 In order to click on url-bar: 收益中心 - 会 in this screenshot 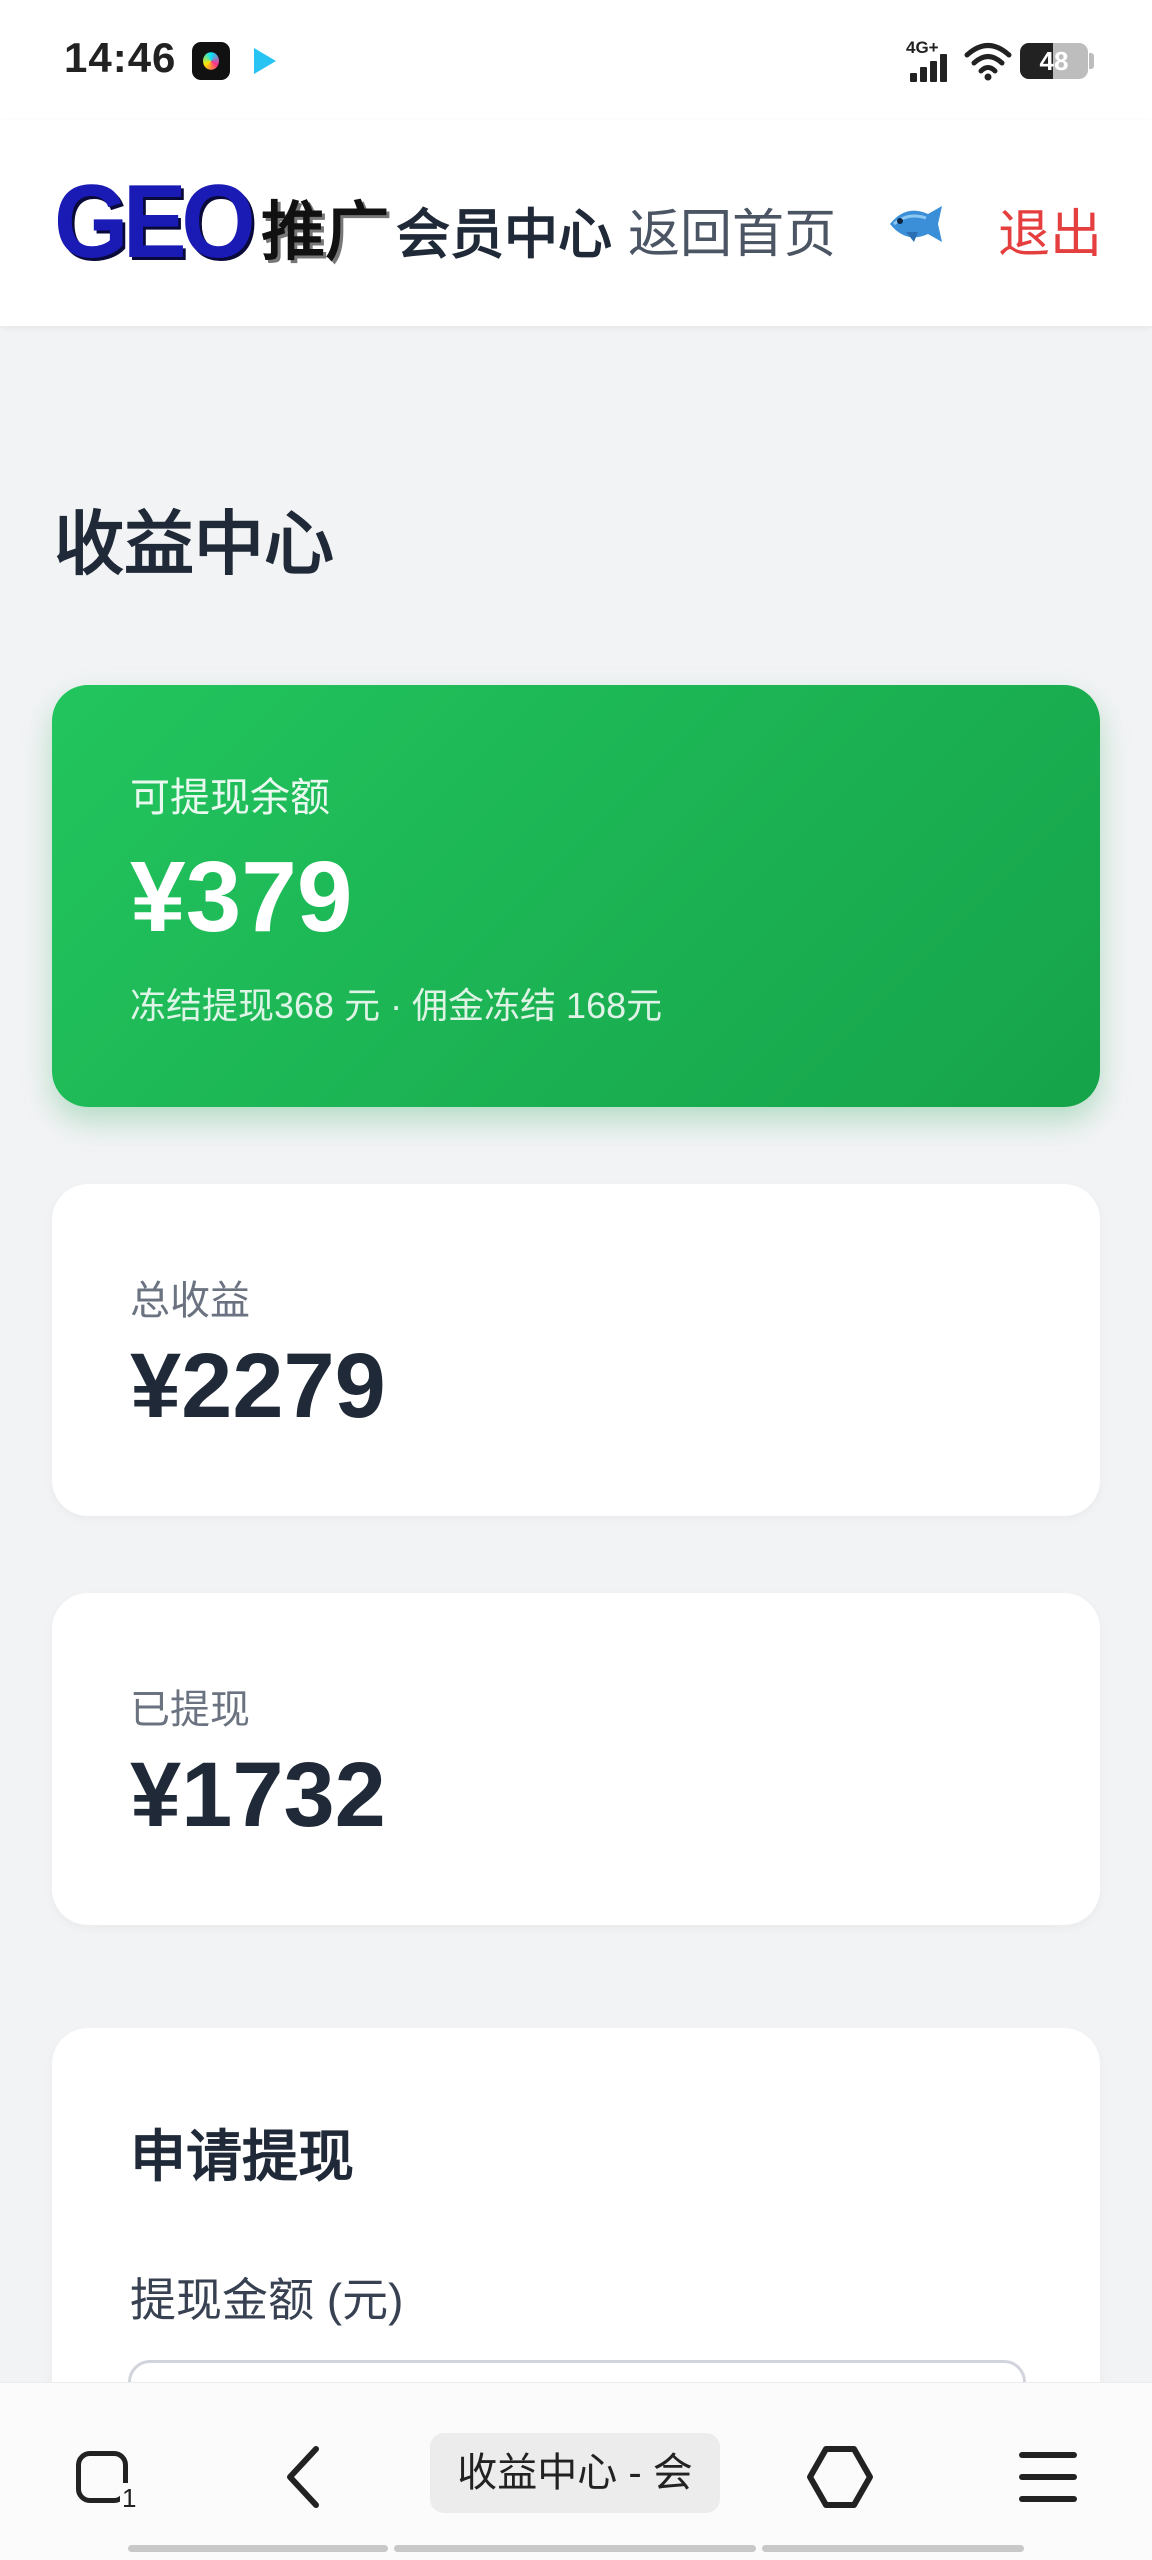, I will do `click(575, 2473)`.